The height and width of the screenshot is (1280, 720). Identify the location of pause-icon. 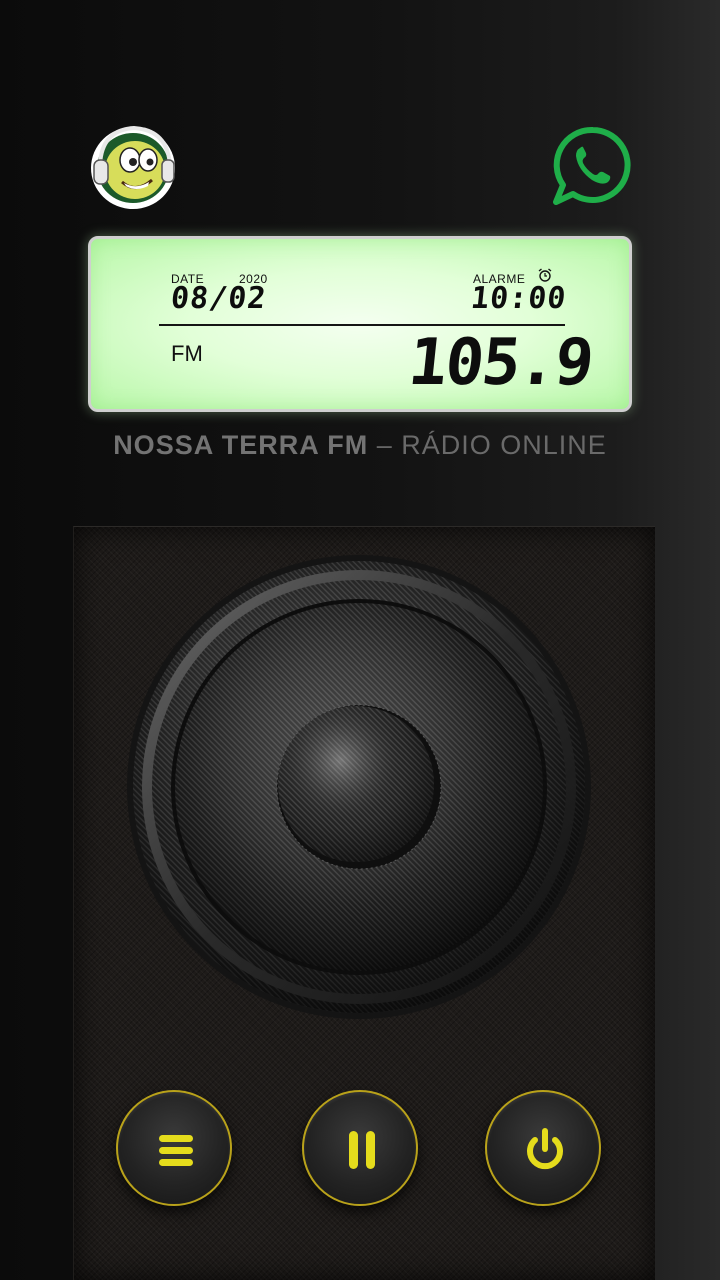
(362, 1150).